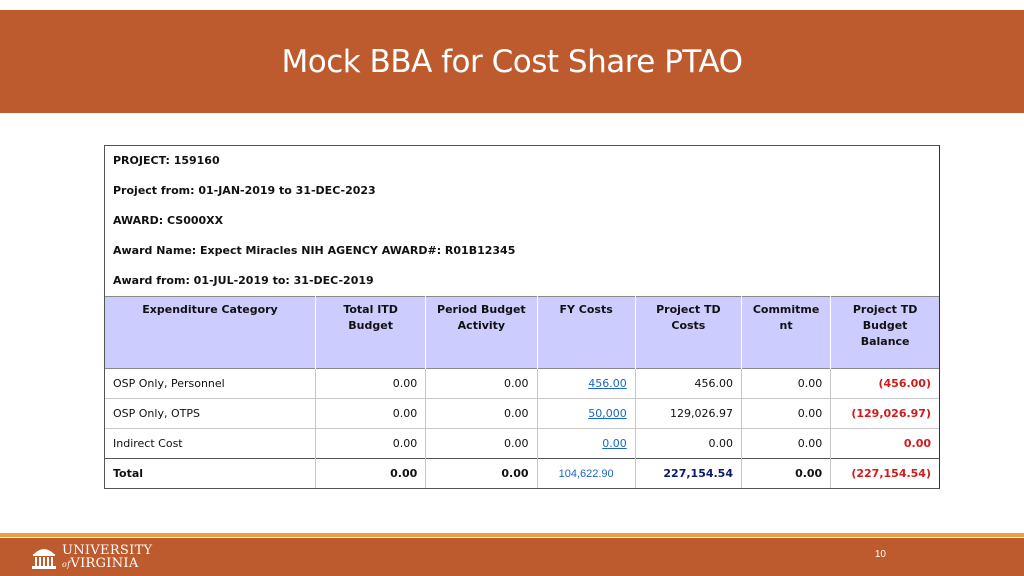 Image resolution: width=1024 pixels, height=576 pixels. Describe the element at coordinates (586, 473) in the screenshot. I see `cell-total-fy-costs: 104,622.90` at that location.